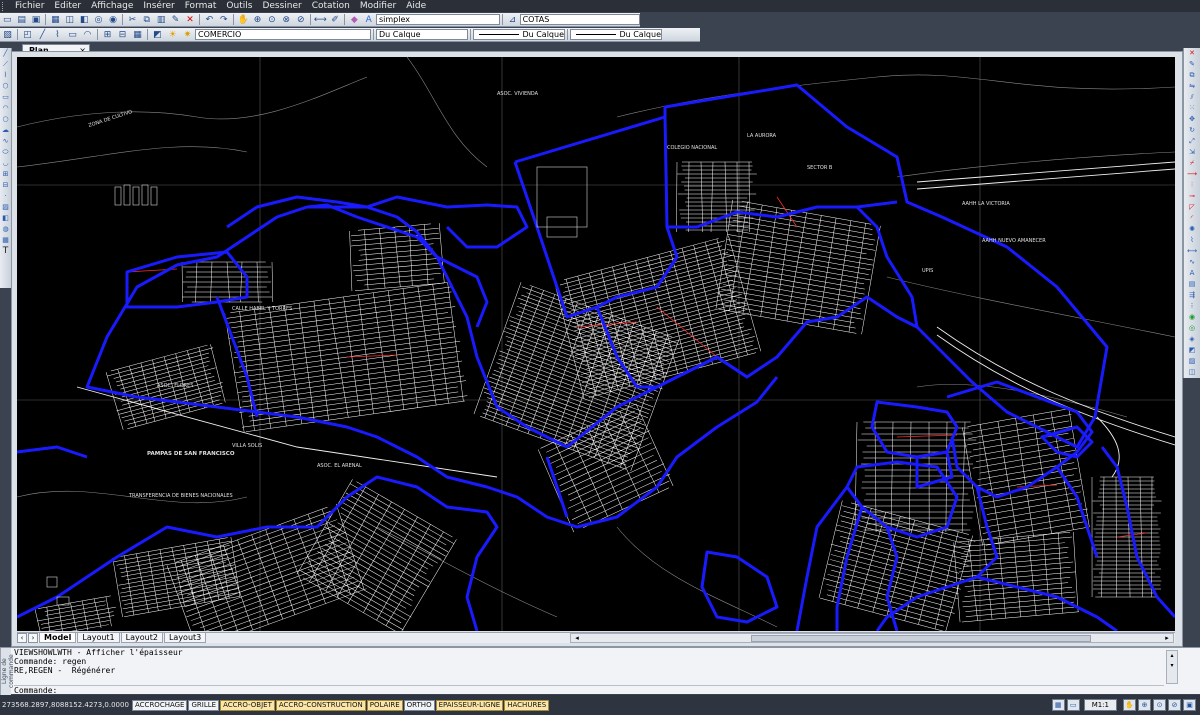 Image resolution: width=1200 pixels, height=715 pixels. Describe the element at coordinates (1192, 295) in the screenshot. I see `align-icon: ⇶` at that location.